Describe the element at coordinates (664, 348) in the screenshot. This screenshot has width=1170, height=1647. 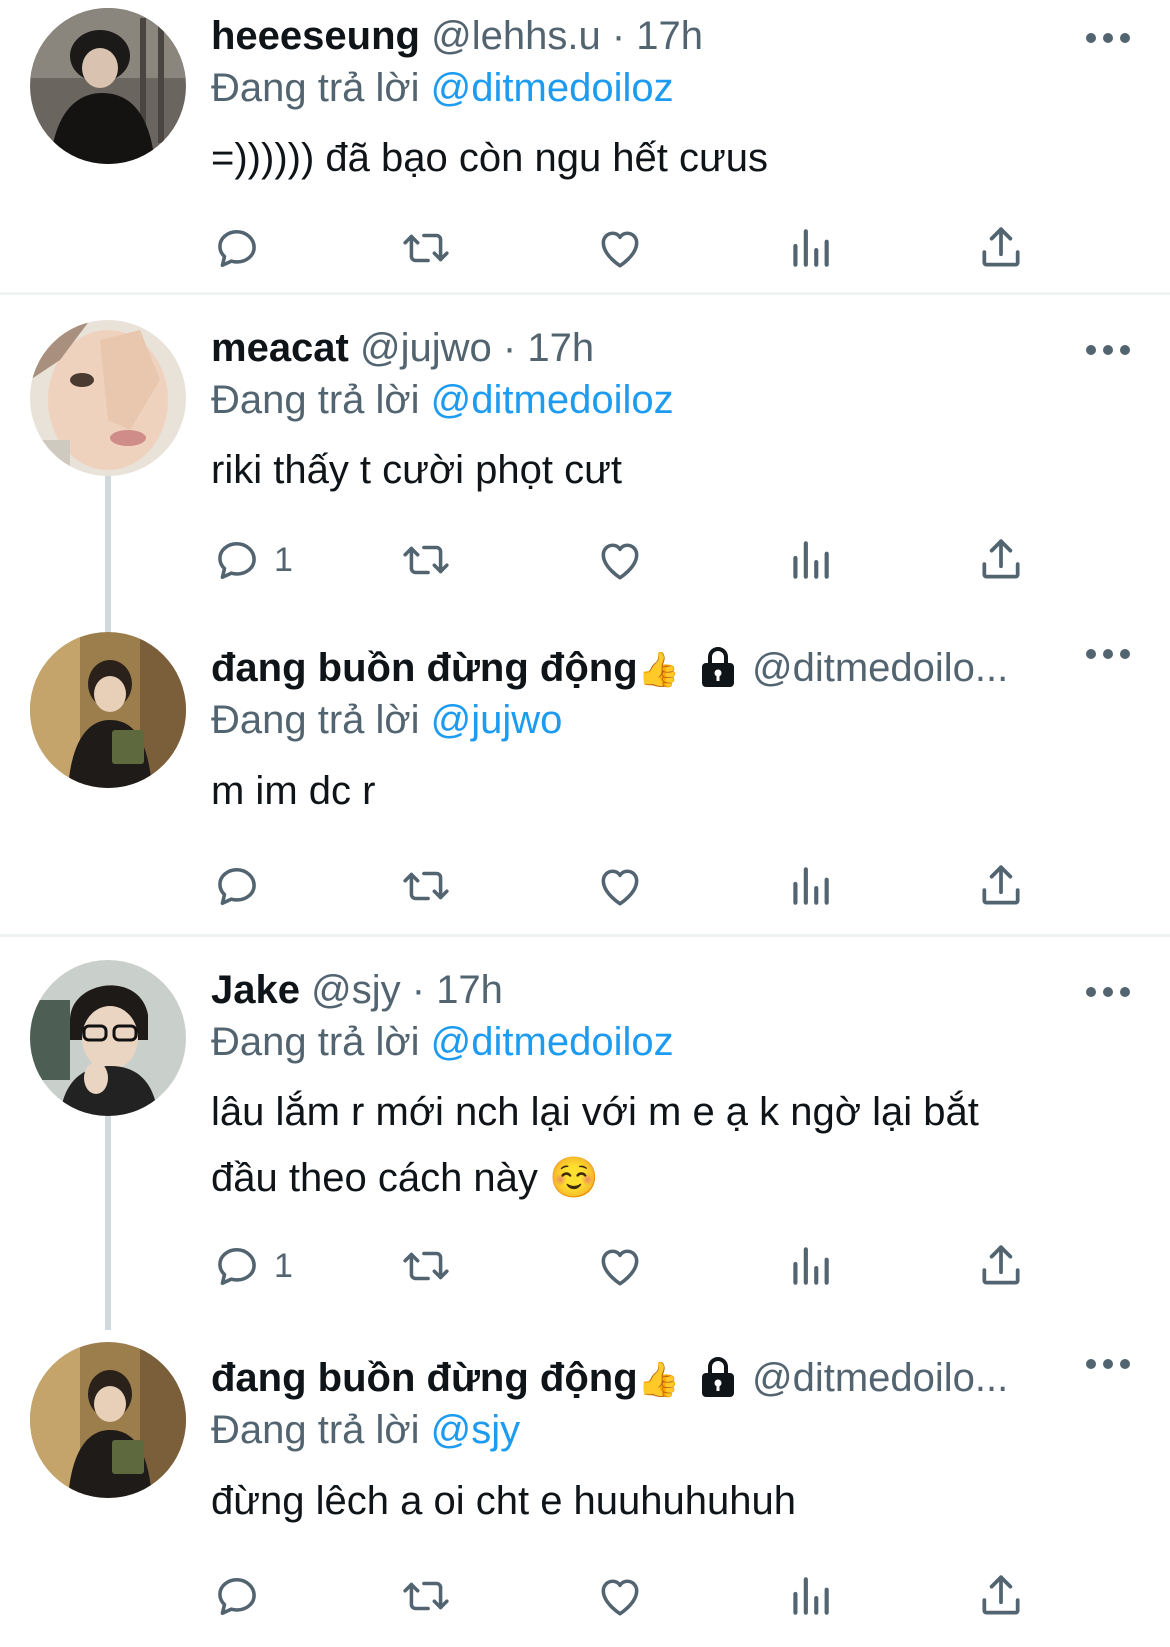
I see `tweet-header: meacat @jujwo · 17h` at that location.